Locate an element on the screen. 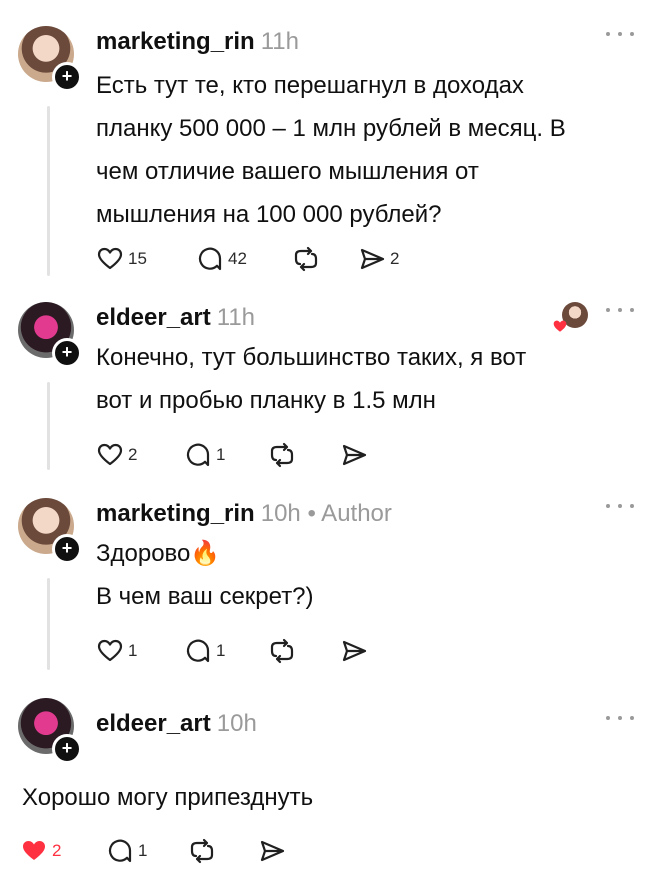  comment-button: 42 is located at coordinates (221, 259).